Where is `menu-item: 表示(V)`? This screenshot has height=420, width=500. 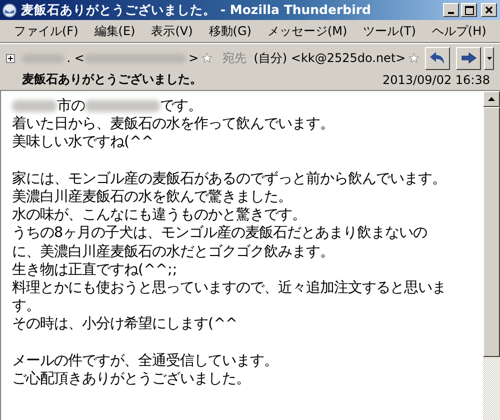
menu-item: 表示(V) is located at coordinates (172, 31).